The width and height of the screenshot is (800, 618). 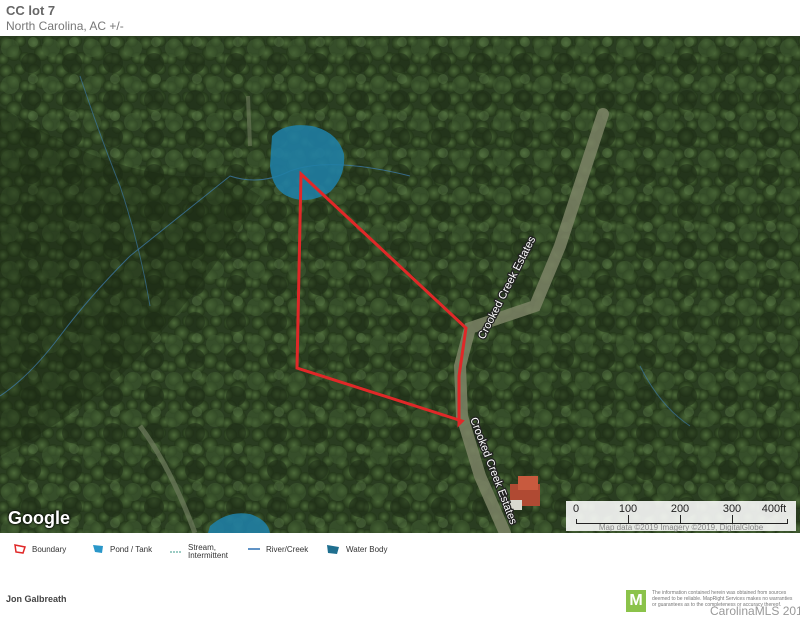 What do you see at coordinates (576, 509) in the screenshot?
I see `scale-tick-label: 0` at bounding box center [576, 509].